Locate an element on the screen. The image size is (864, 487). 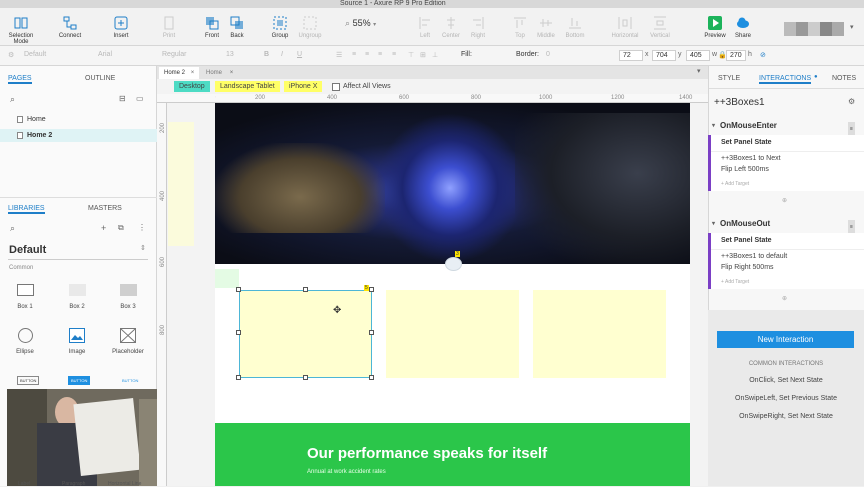
library-item-image: Image is located at coordinates (77, 341).